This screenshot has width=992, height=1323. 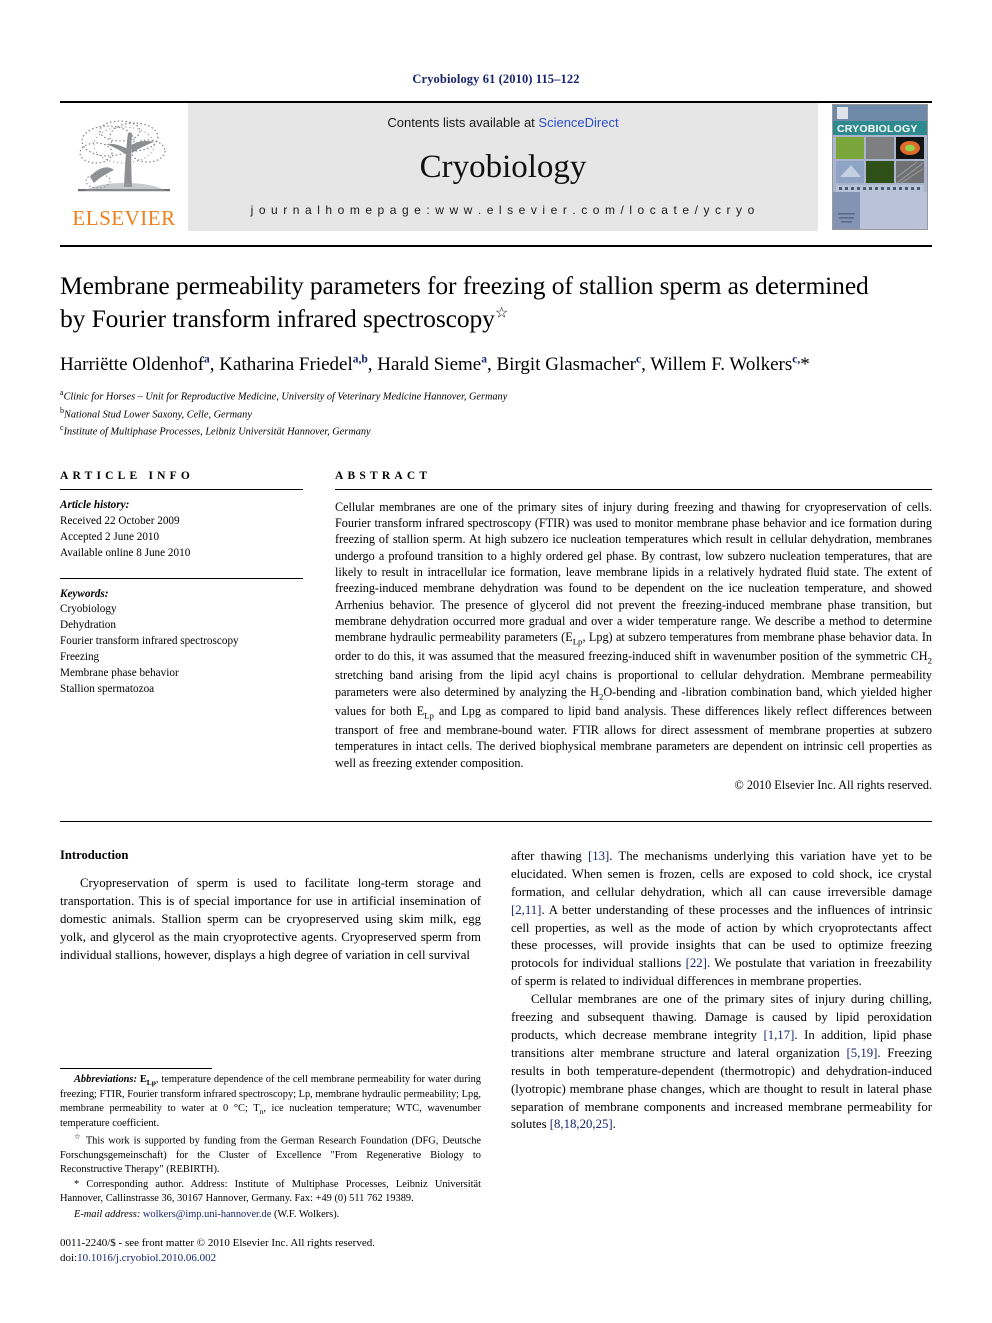 What do you see at coordinates (69, 1257) in the screenshot?
I see `doi-prefix: doi:` at bounding box center [69, 1257].